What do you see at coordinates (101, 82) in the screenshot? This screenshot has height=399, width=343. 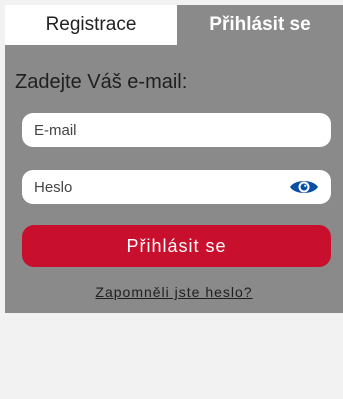 I see `email-prompt: Zadejte Váš e-mail:` at bounding box center [101, 82].